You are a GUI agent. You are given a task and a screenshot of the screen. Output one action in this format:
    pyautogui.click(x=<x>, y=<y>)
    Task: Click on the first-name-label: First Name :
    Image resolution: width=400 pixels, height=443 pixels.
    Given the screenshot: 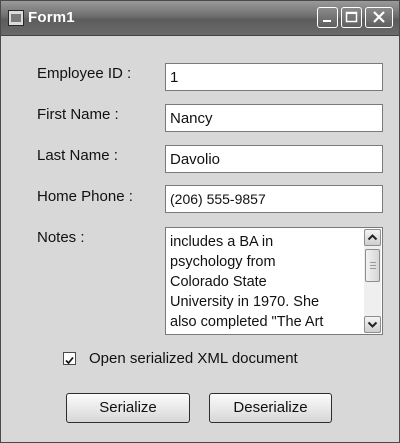 What is the action you would take?
    pyautogui.click(x=78, y=114)
    